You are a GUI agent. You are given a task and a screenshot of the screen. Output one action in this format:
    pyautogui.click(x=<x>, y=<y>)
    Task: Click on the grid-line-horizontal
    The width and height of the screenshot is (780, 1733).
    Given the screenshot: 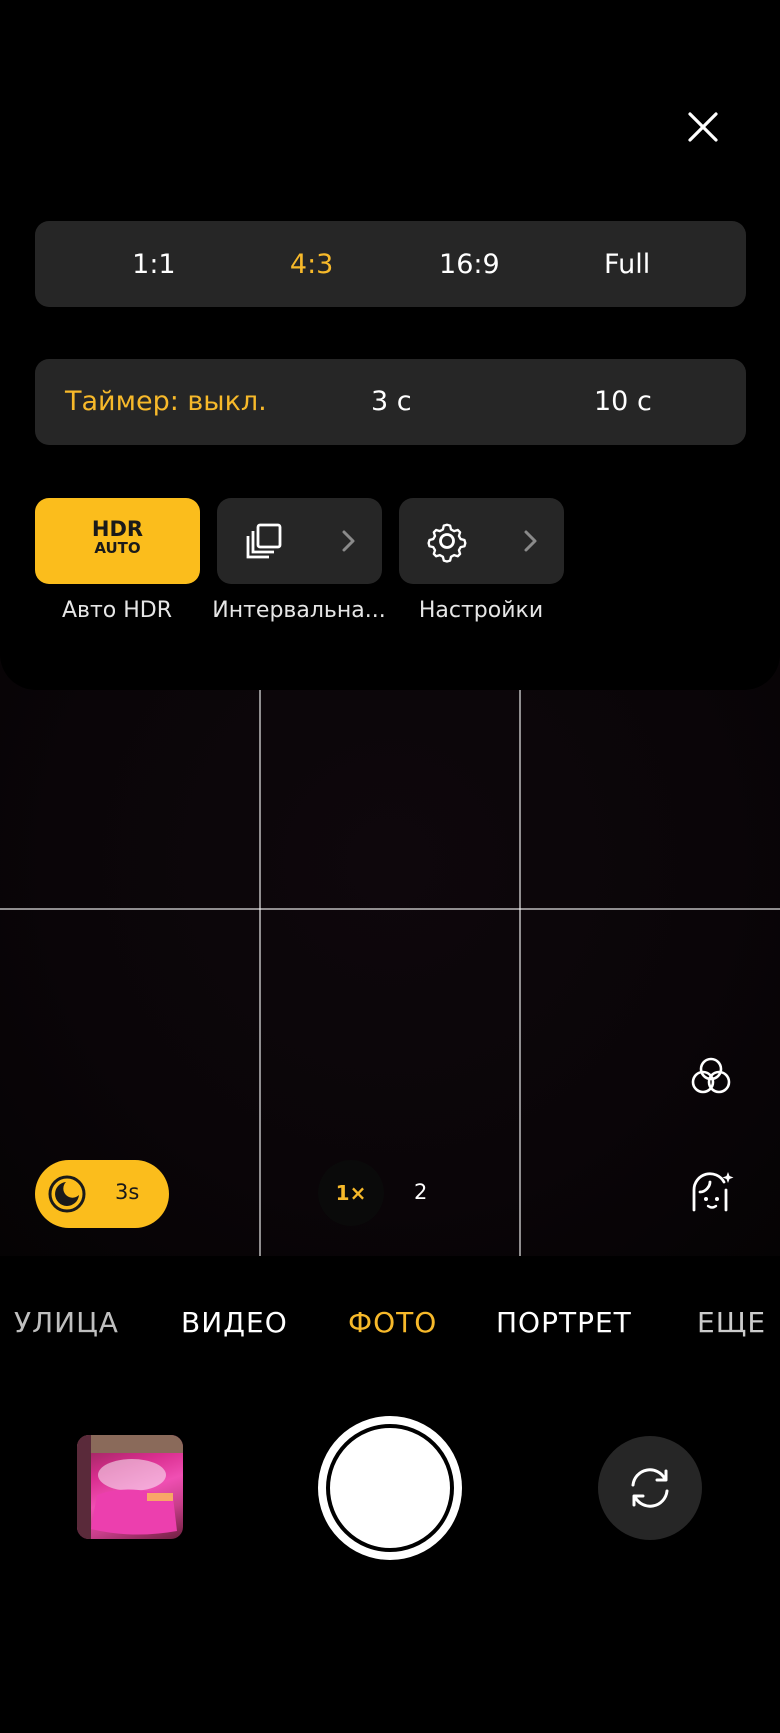 What is the action you would take?
    pyautogui.click(x=390, y=909)
    